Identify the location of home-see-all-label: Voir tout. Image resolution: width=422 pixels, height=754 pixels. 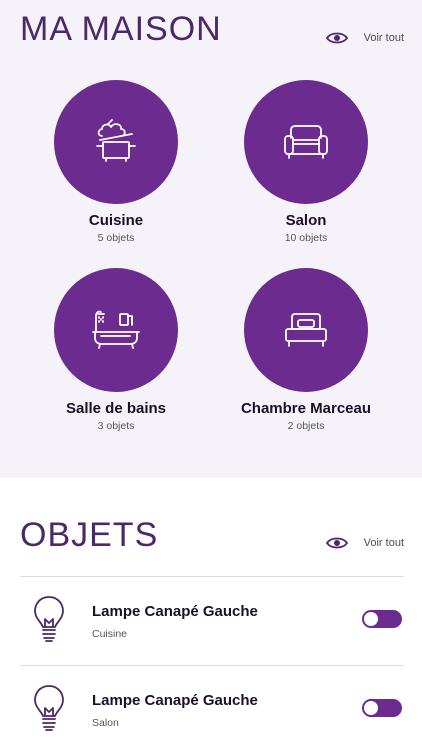
(383, 38).